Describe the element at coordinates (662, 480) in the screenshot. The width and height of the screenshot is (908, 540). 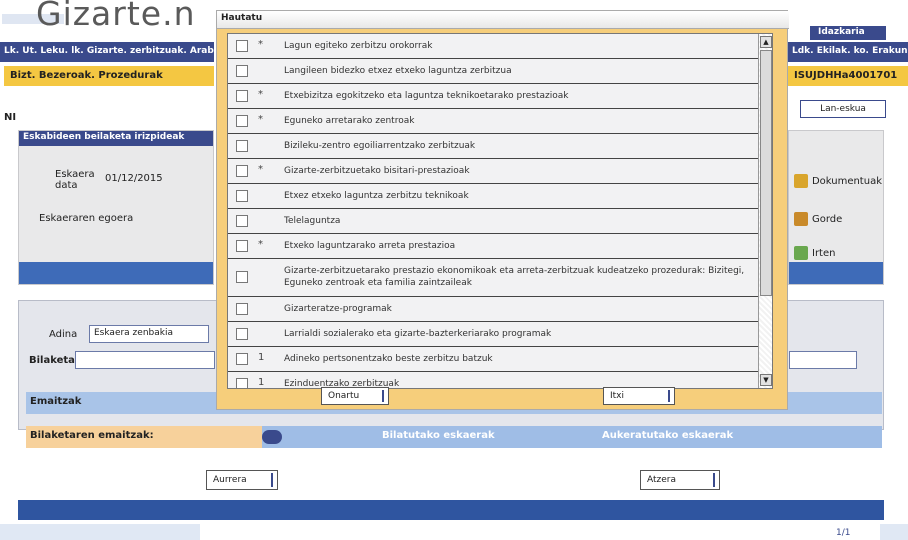
I see `next-label: Atzera` at that location.